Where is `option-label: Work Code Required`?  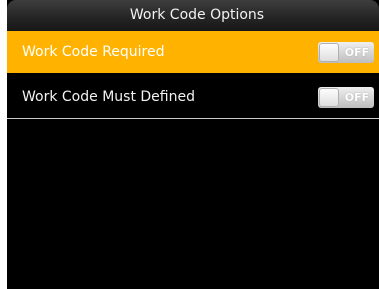
option-label: Work Code Required is located at coordinates (93, 52).